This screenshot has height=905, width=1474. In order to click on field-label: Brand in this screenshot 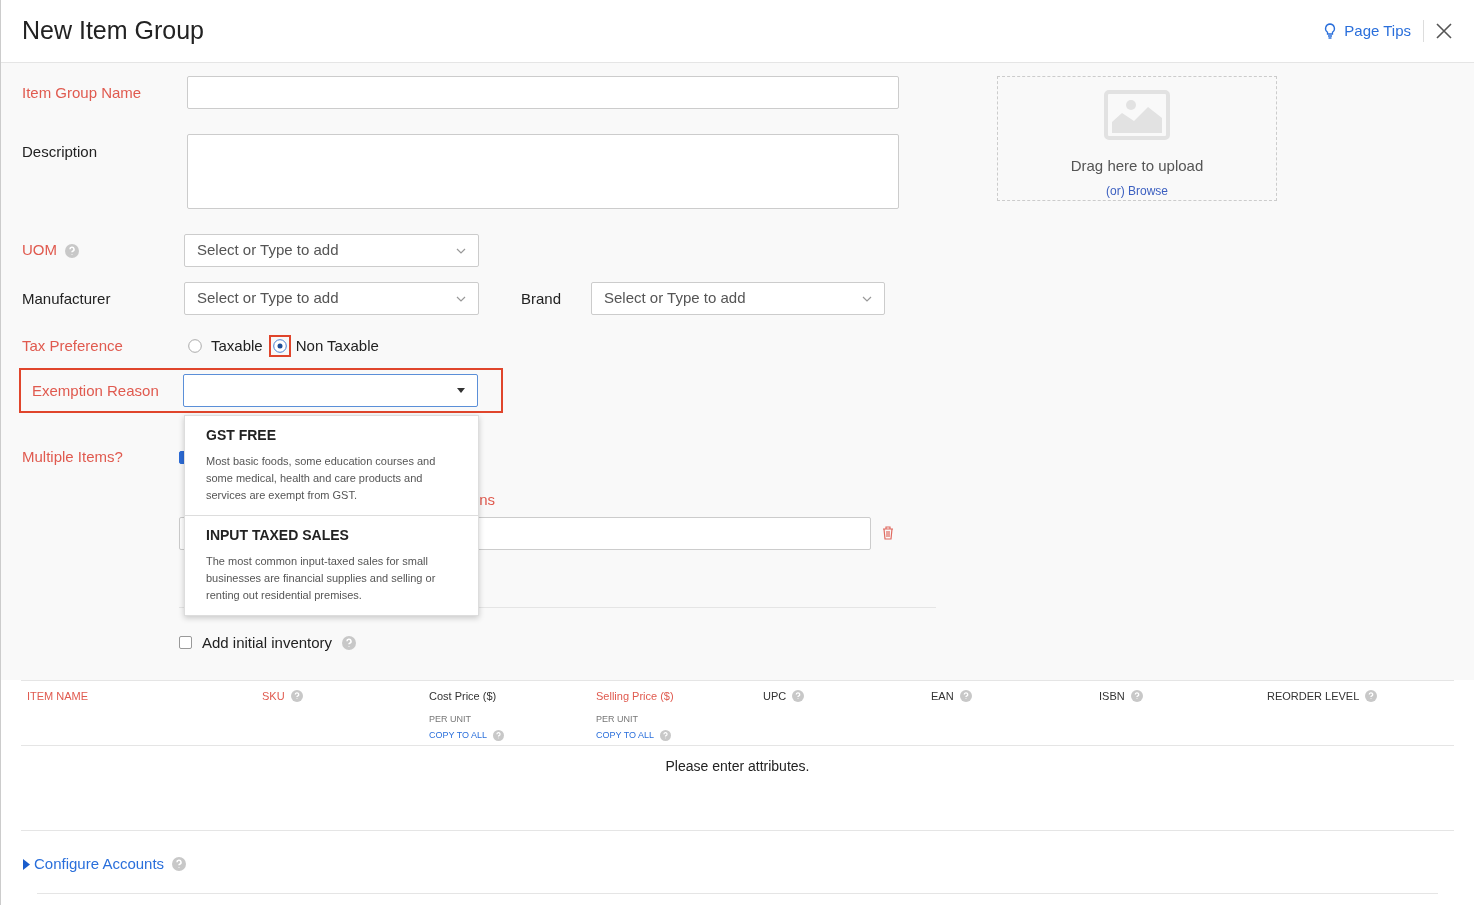, I will do `click(541, 298)`.